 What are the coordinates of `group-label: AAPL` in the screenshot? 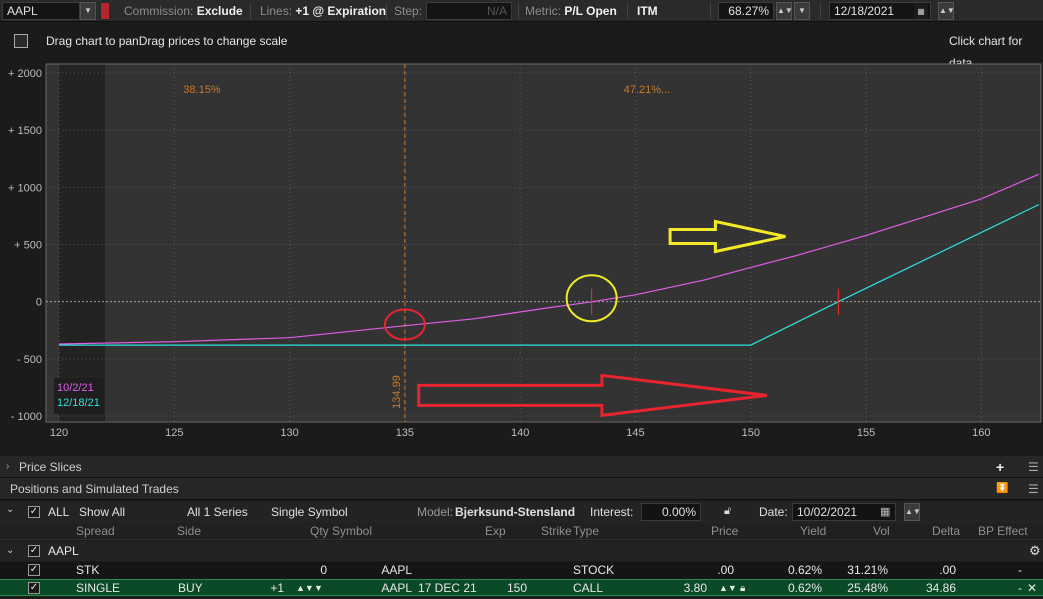 It's located at (63, 551).